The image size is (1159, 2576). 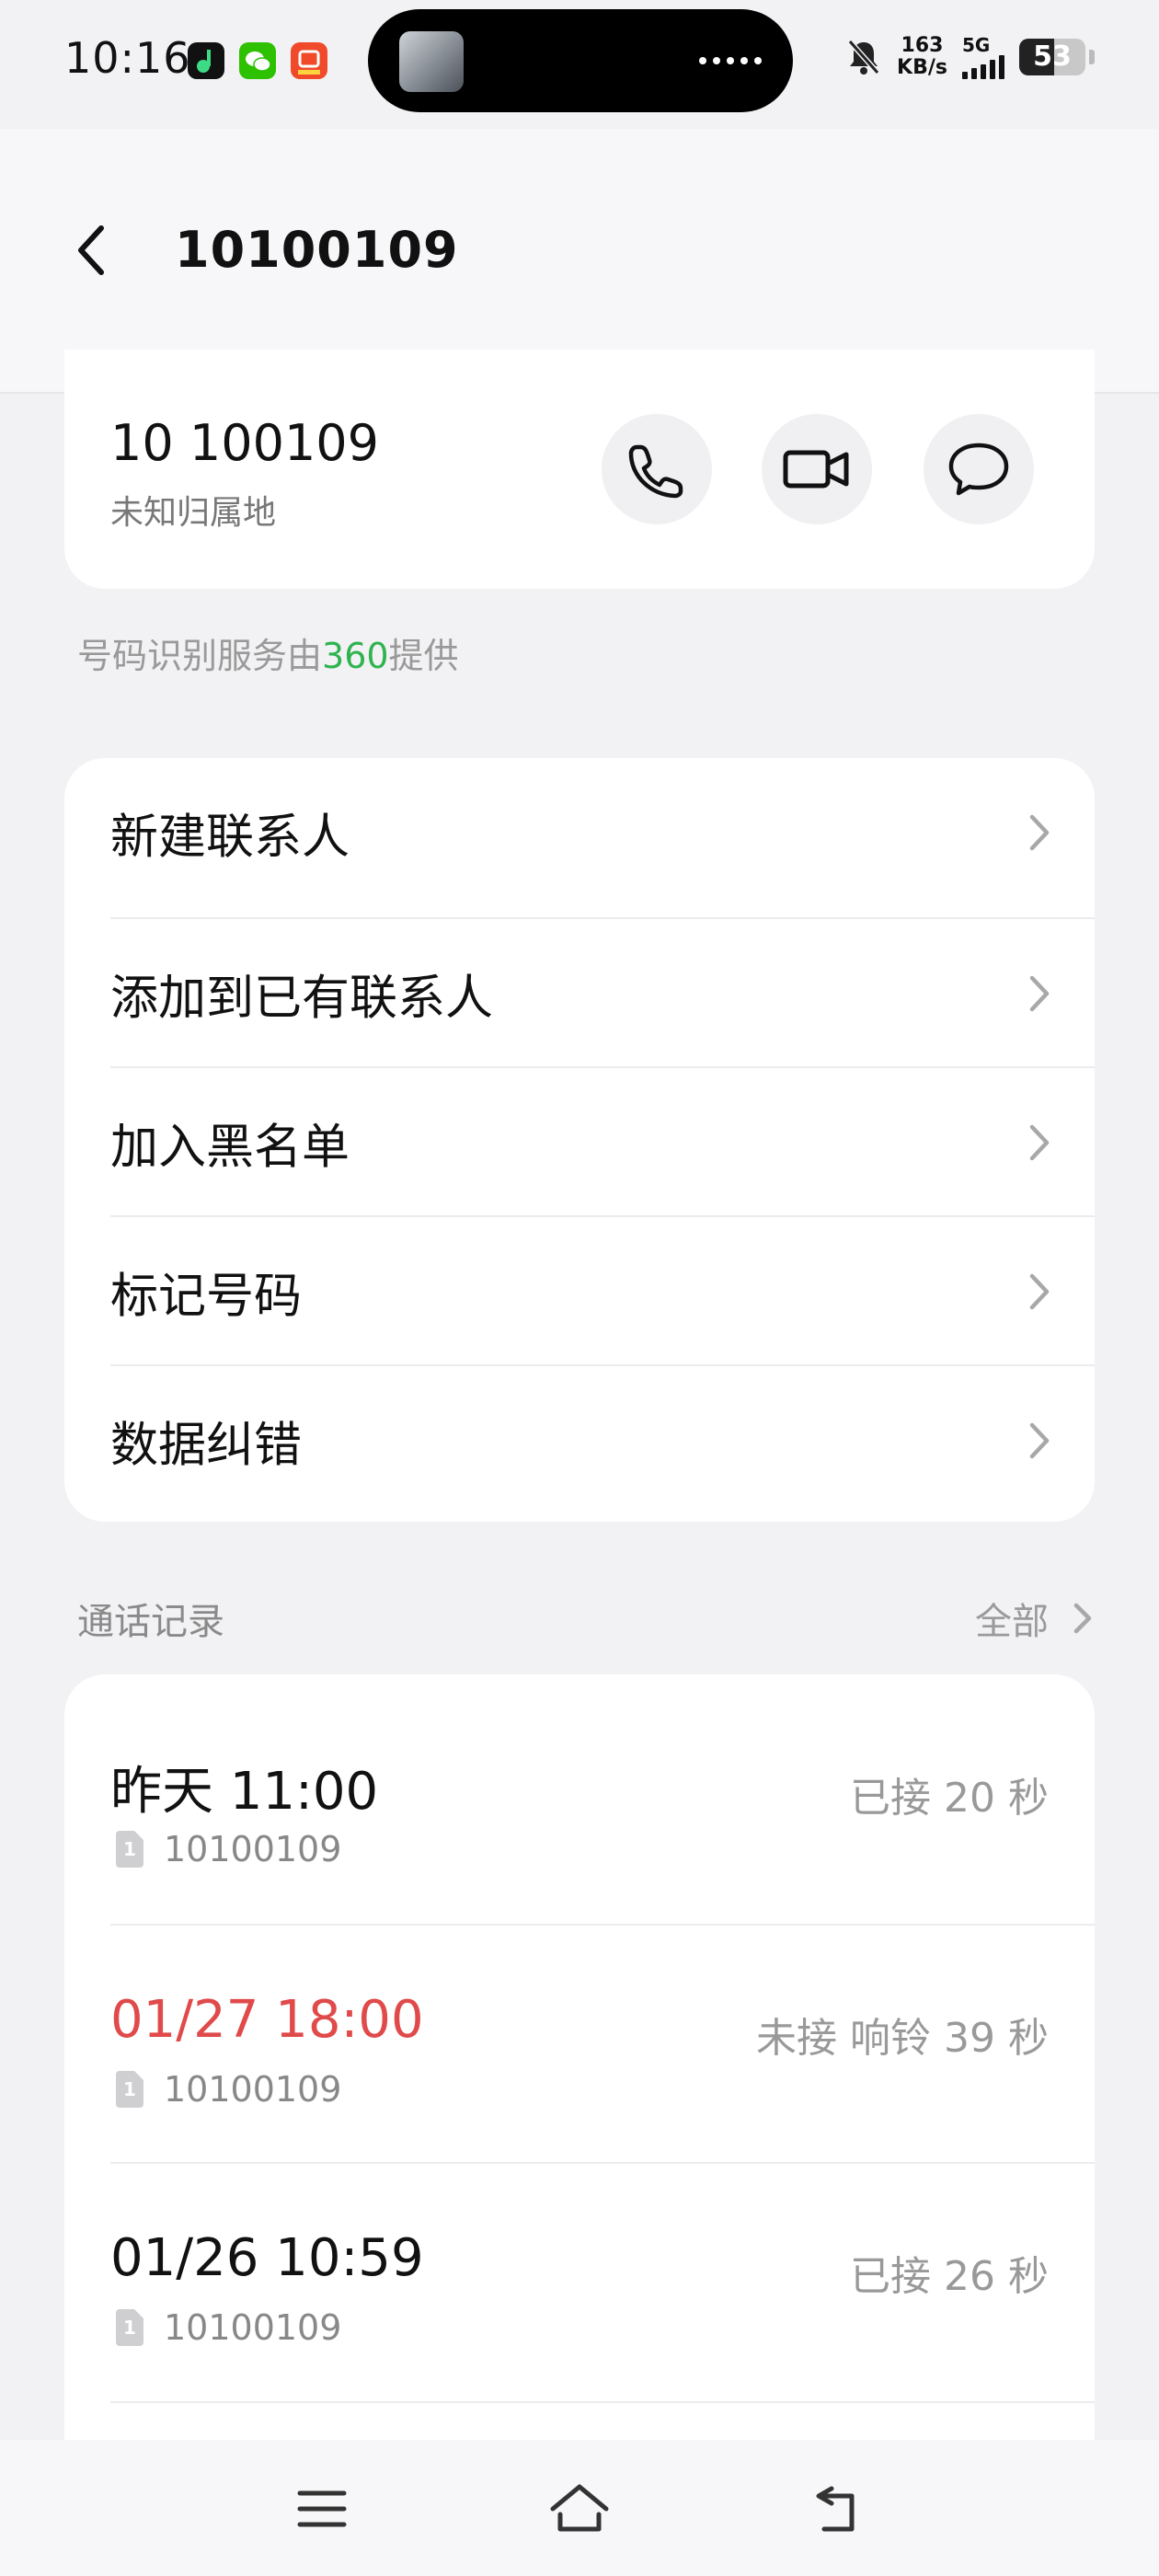 I want to click on view-all-button: 全部, so click(x=1035, y=1618).